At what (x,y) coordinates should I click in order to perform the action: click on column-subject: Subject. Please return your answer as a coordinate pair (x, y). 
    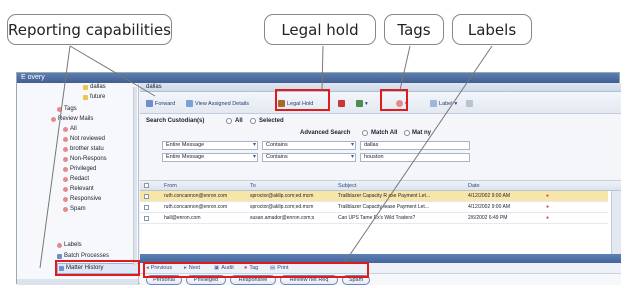
    Looking at the image, I should click on (347, 186).